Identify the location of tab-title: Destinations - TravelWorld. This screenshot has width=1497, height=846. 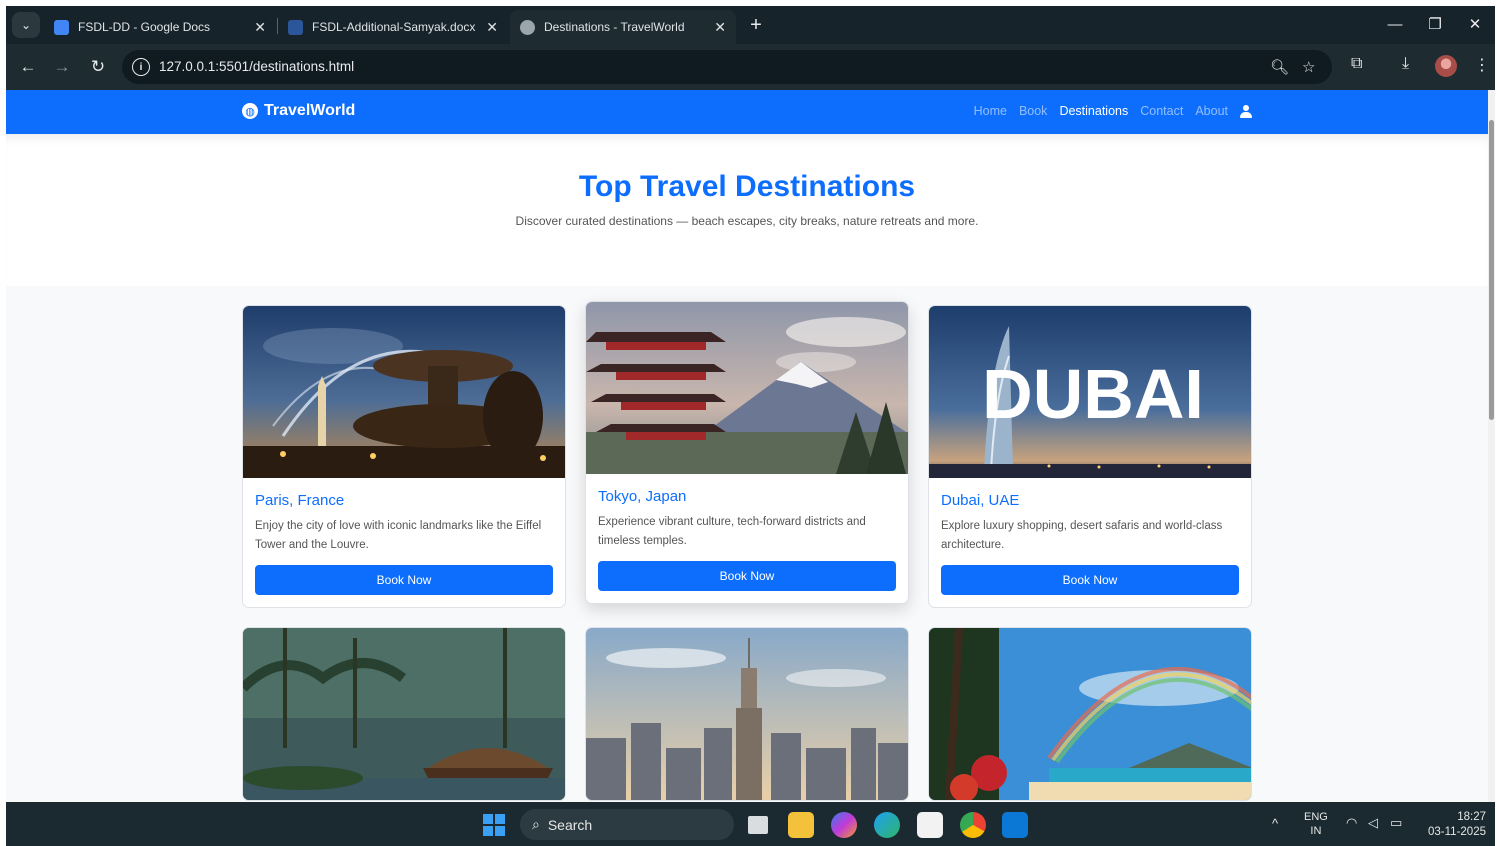
(614, 27).